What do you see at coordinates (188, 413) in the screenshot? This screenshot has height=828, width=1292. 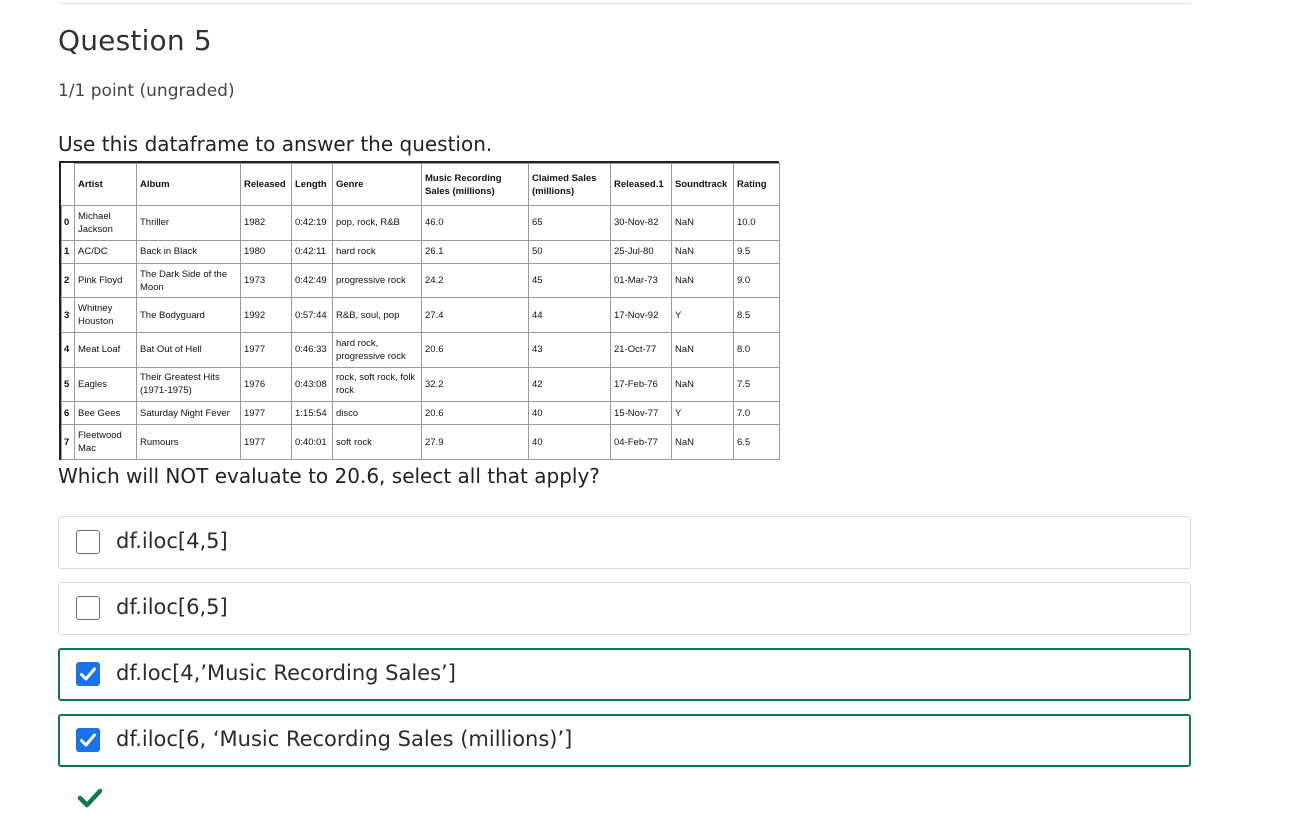 I see `dataframe-cell: Saturday Night Fever` at bounding box center [188, 413].